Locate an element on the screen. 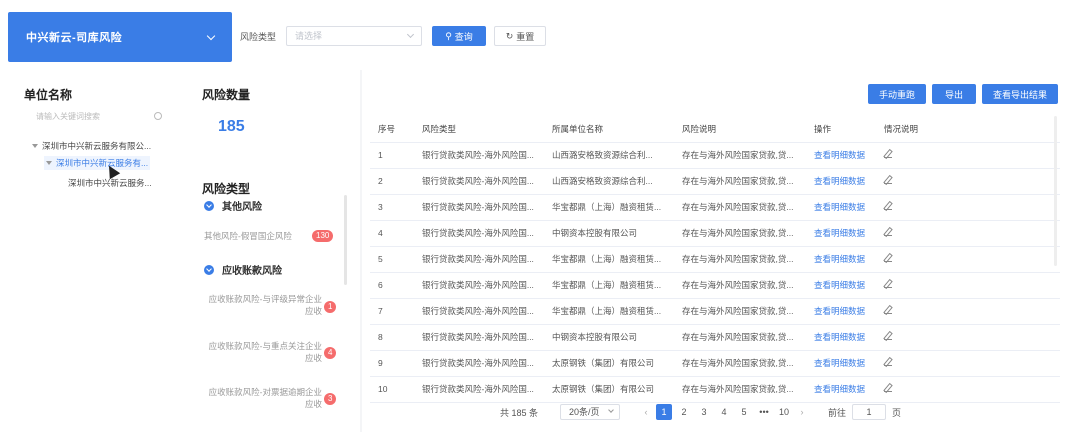 The height and width of the screenshot is (432, 1080). collapse-icon is located at coordinates (209, 269).